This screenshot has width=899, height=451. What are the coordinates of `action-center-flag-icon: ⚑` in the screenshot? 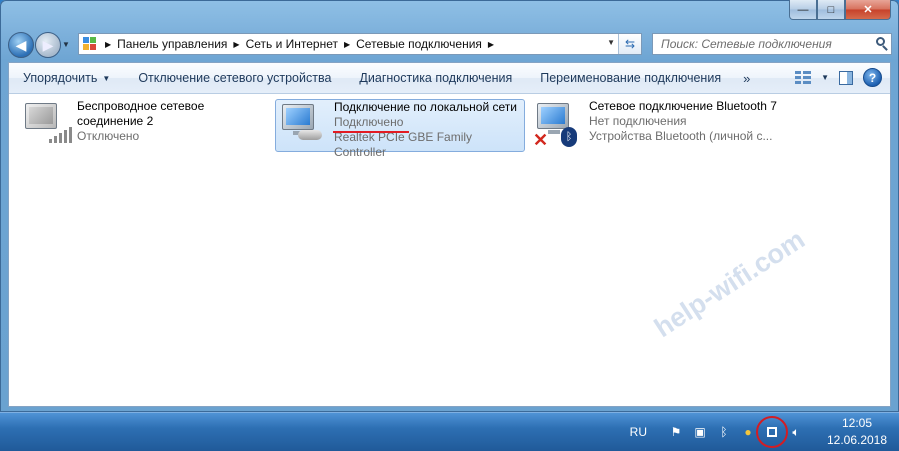 It's located at (676, 432).